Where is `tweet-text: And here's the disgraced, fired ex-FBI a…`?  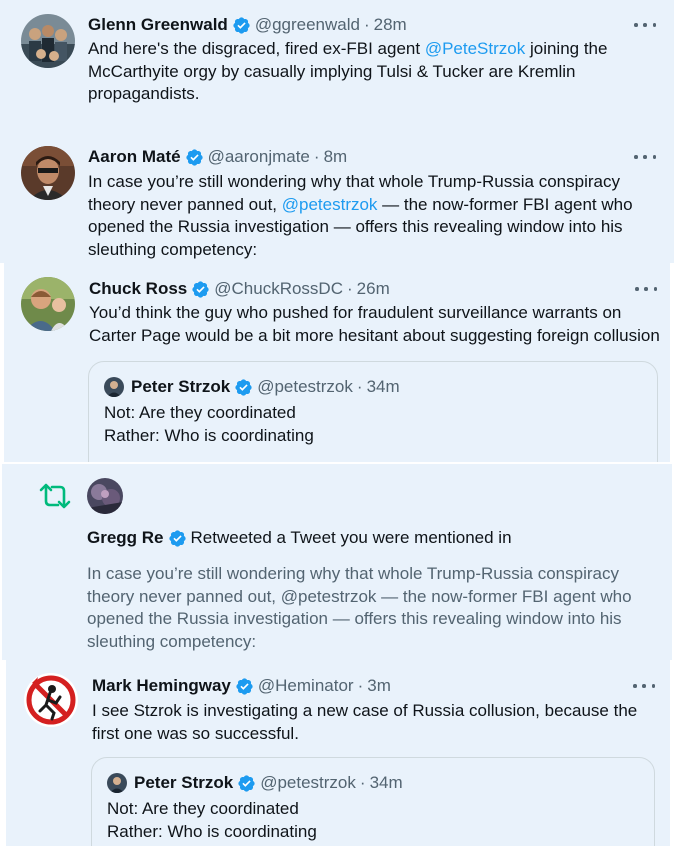
tweet-text: And here's the disgraced, fired ex-FBI a… is located at coordinates (368, 72).